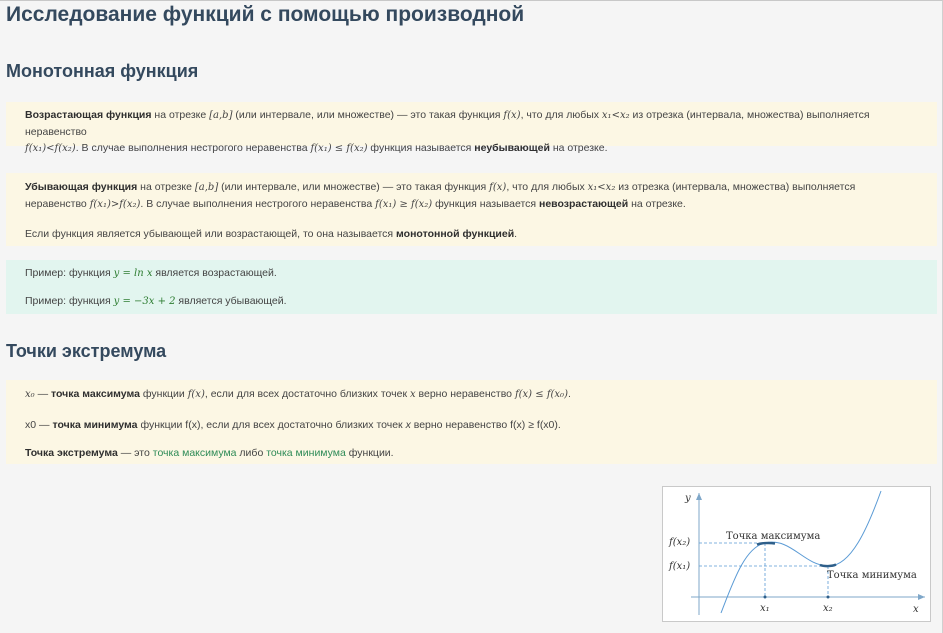 Image resolution: width=943 pixels, height=633 pixels. Describe the element at coordinates (95, 425) in the screenshot. I see `term-min: точка минимума` at that location.